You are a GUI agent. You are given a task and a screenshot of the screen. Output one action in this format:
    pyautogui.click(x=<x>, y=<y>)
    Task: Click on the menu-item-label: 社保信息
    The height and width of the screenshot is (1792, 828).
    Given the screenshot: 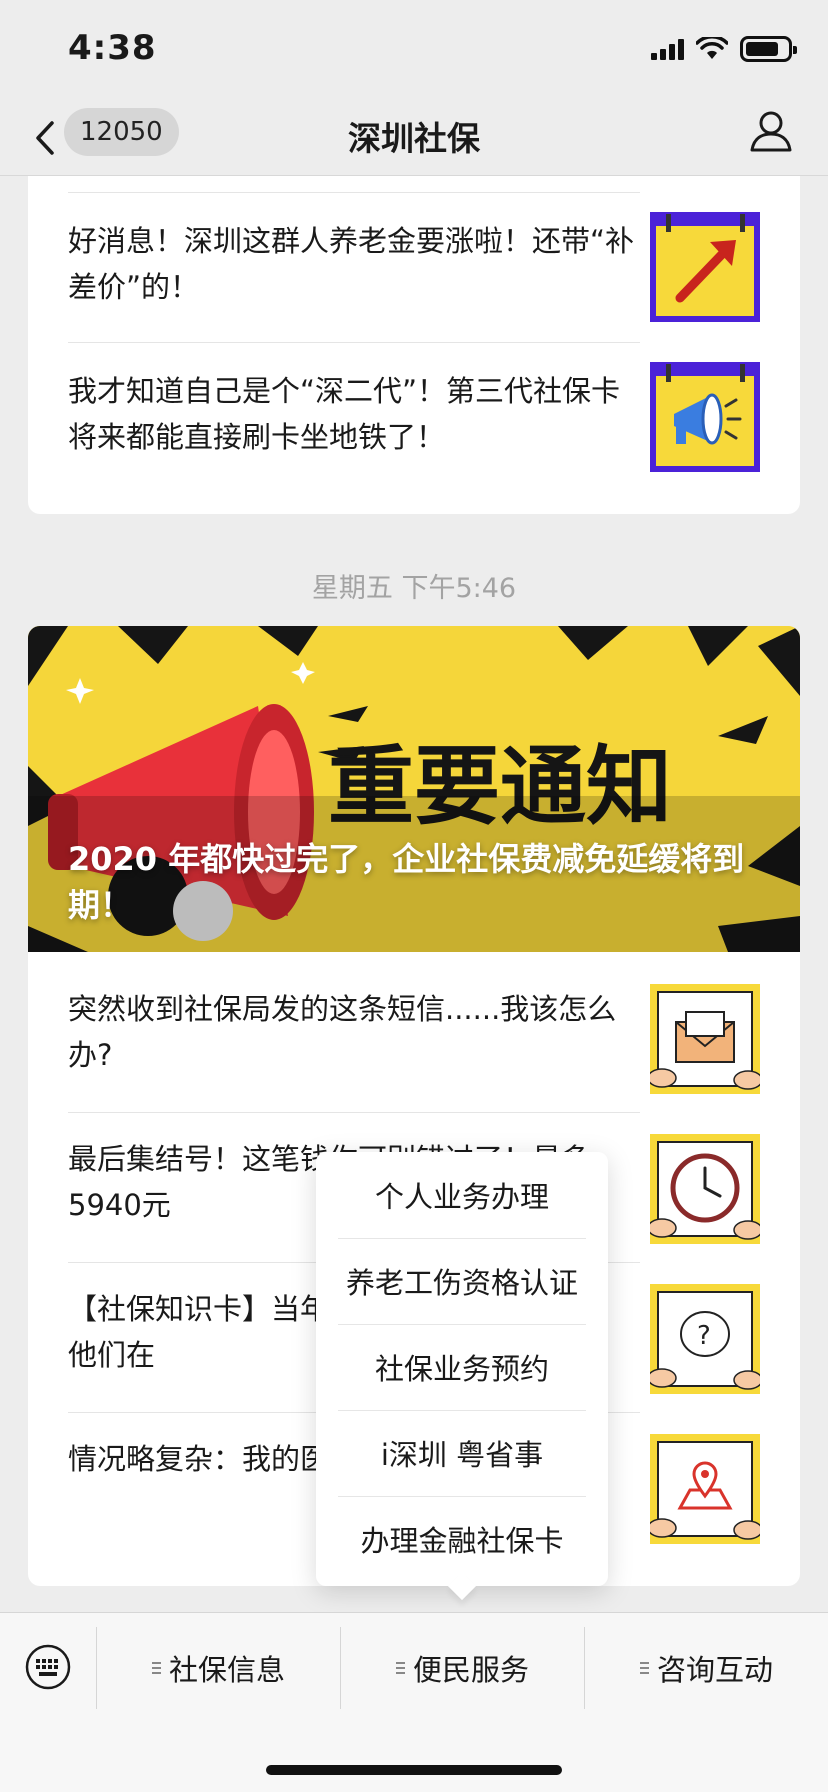 What is the action you would take?
    pyautogui.click(x=226, y=1670)
    